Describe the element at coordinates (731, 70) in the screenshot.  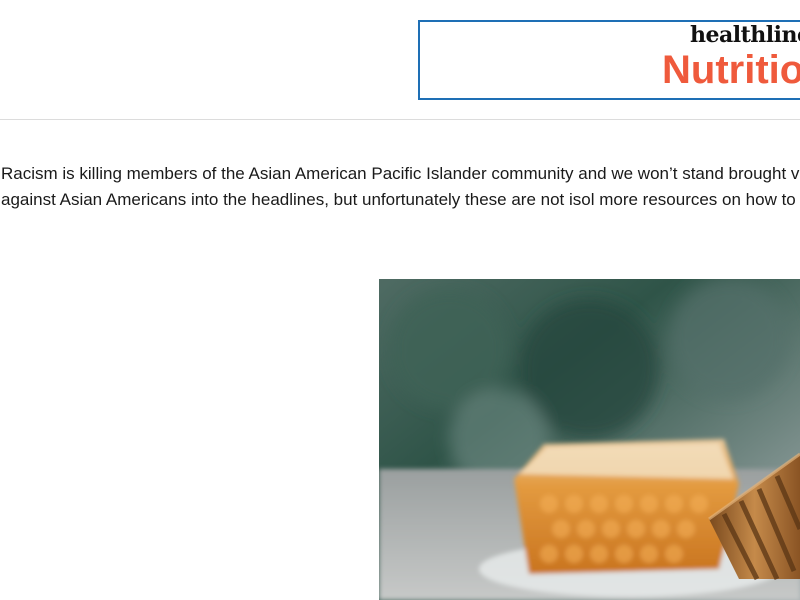
I see `logo-section-text: Nutrition` at that location.